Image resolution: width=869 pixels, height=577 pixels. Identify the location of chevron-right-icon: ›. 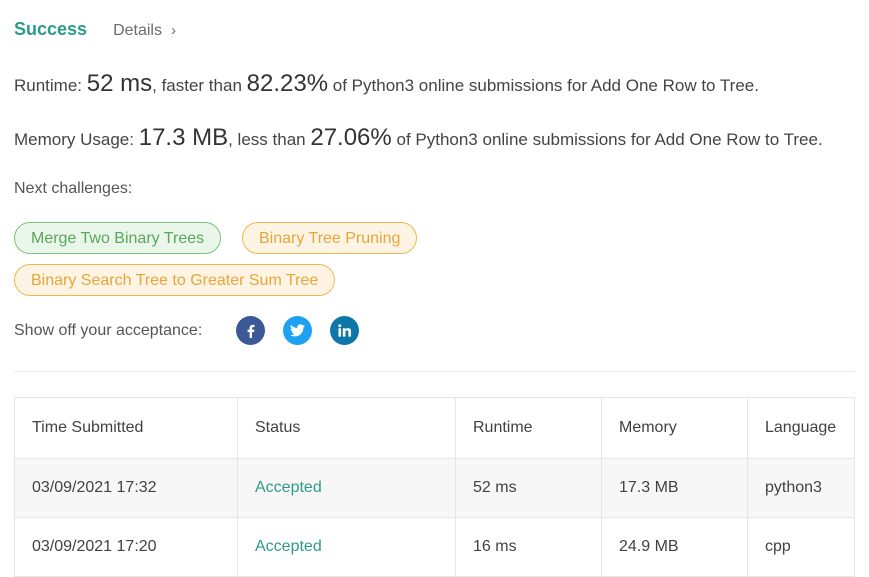
(173, 30).